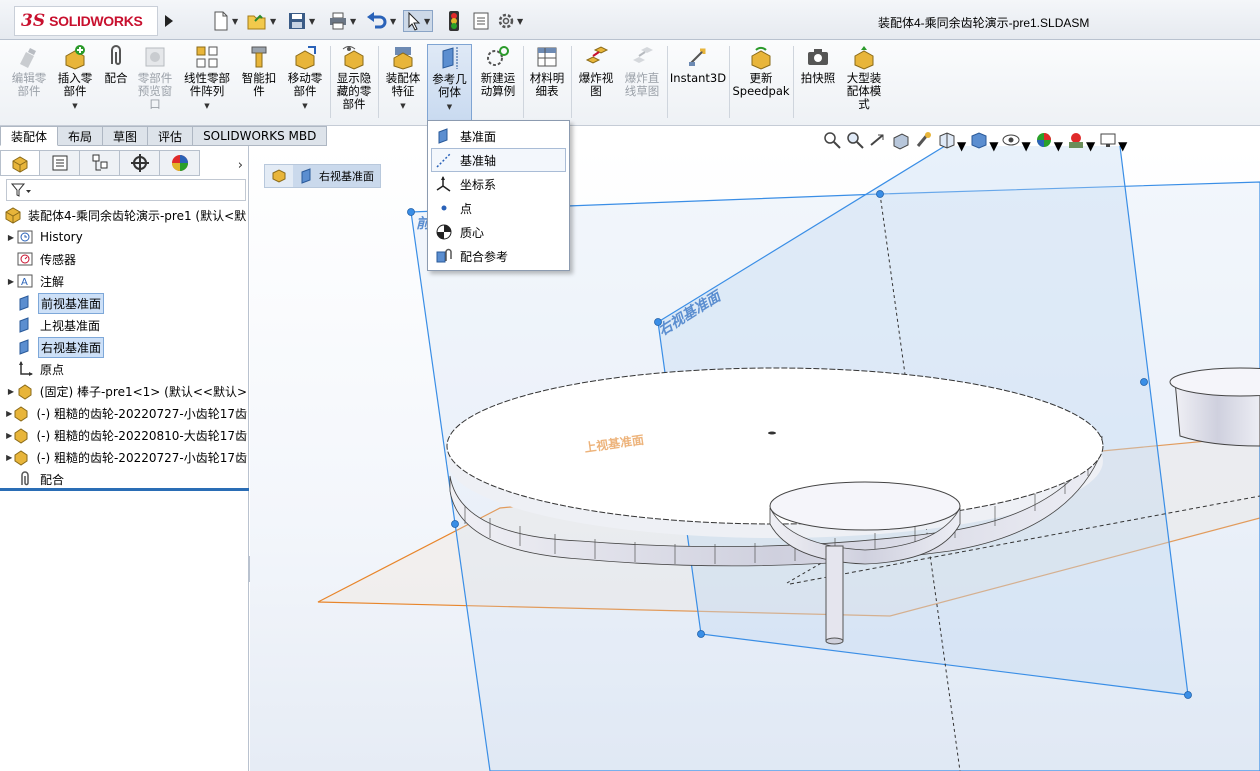  What do you see at coordinates (81, 136) in the screenshot?
I see `tab-layout: 布局` at bounding box center [81, 136].